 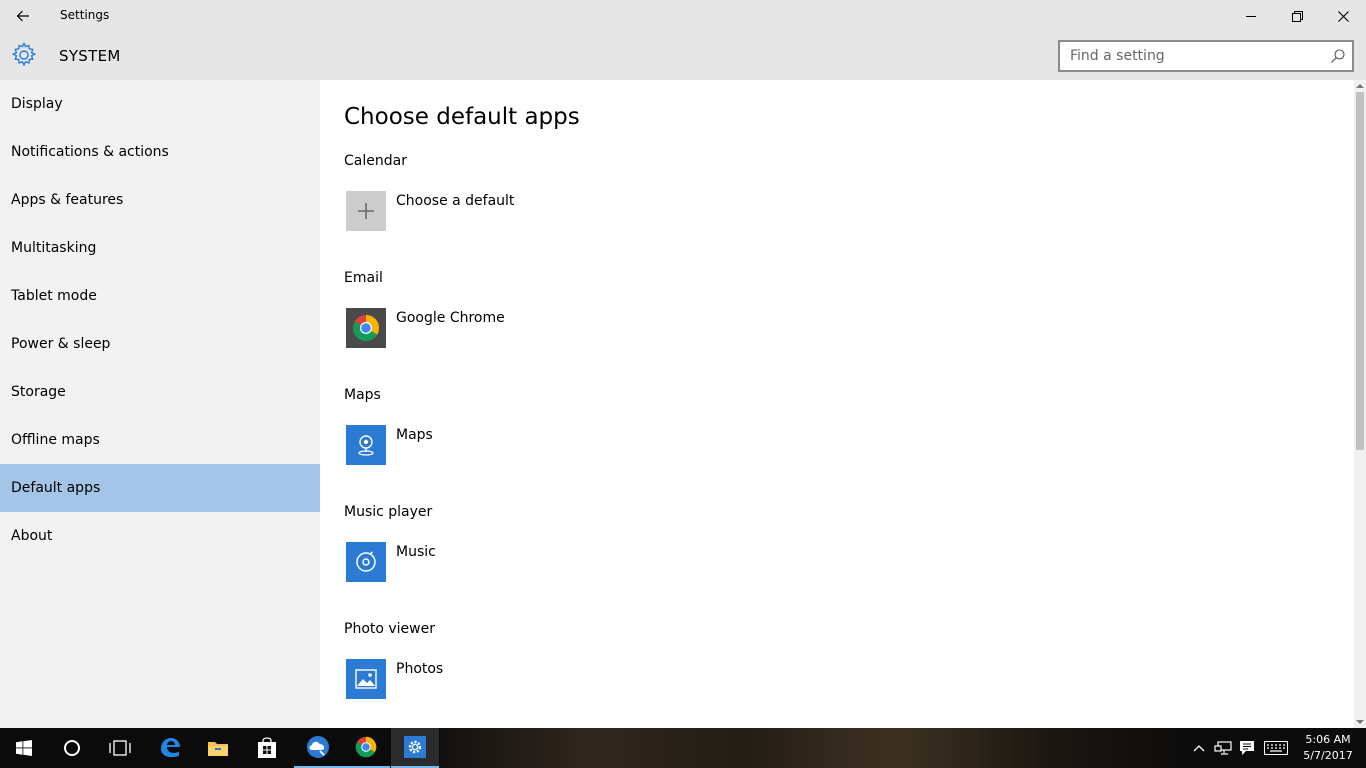 I want to click on default-app-maps-button, so click(x=366, y=445).